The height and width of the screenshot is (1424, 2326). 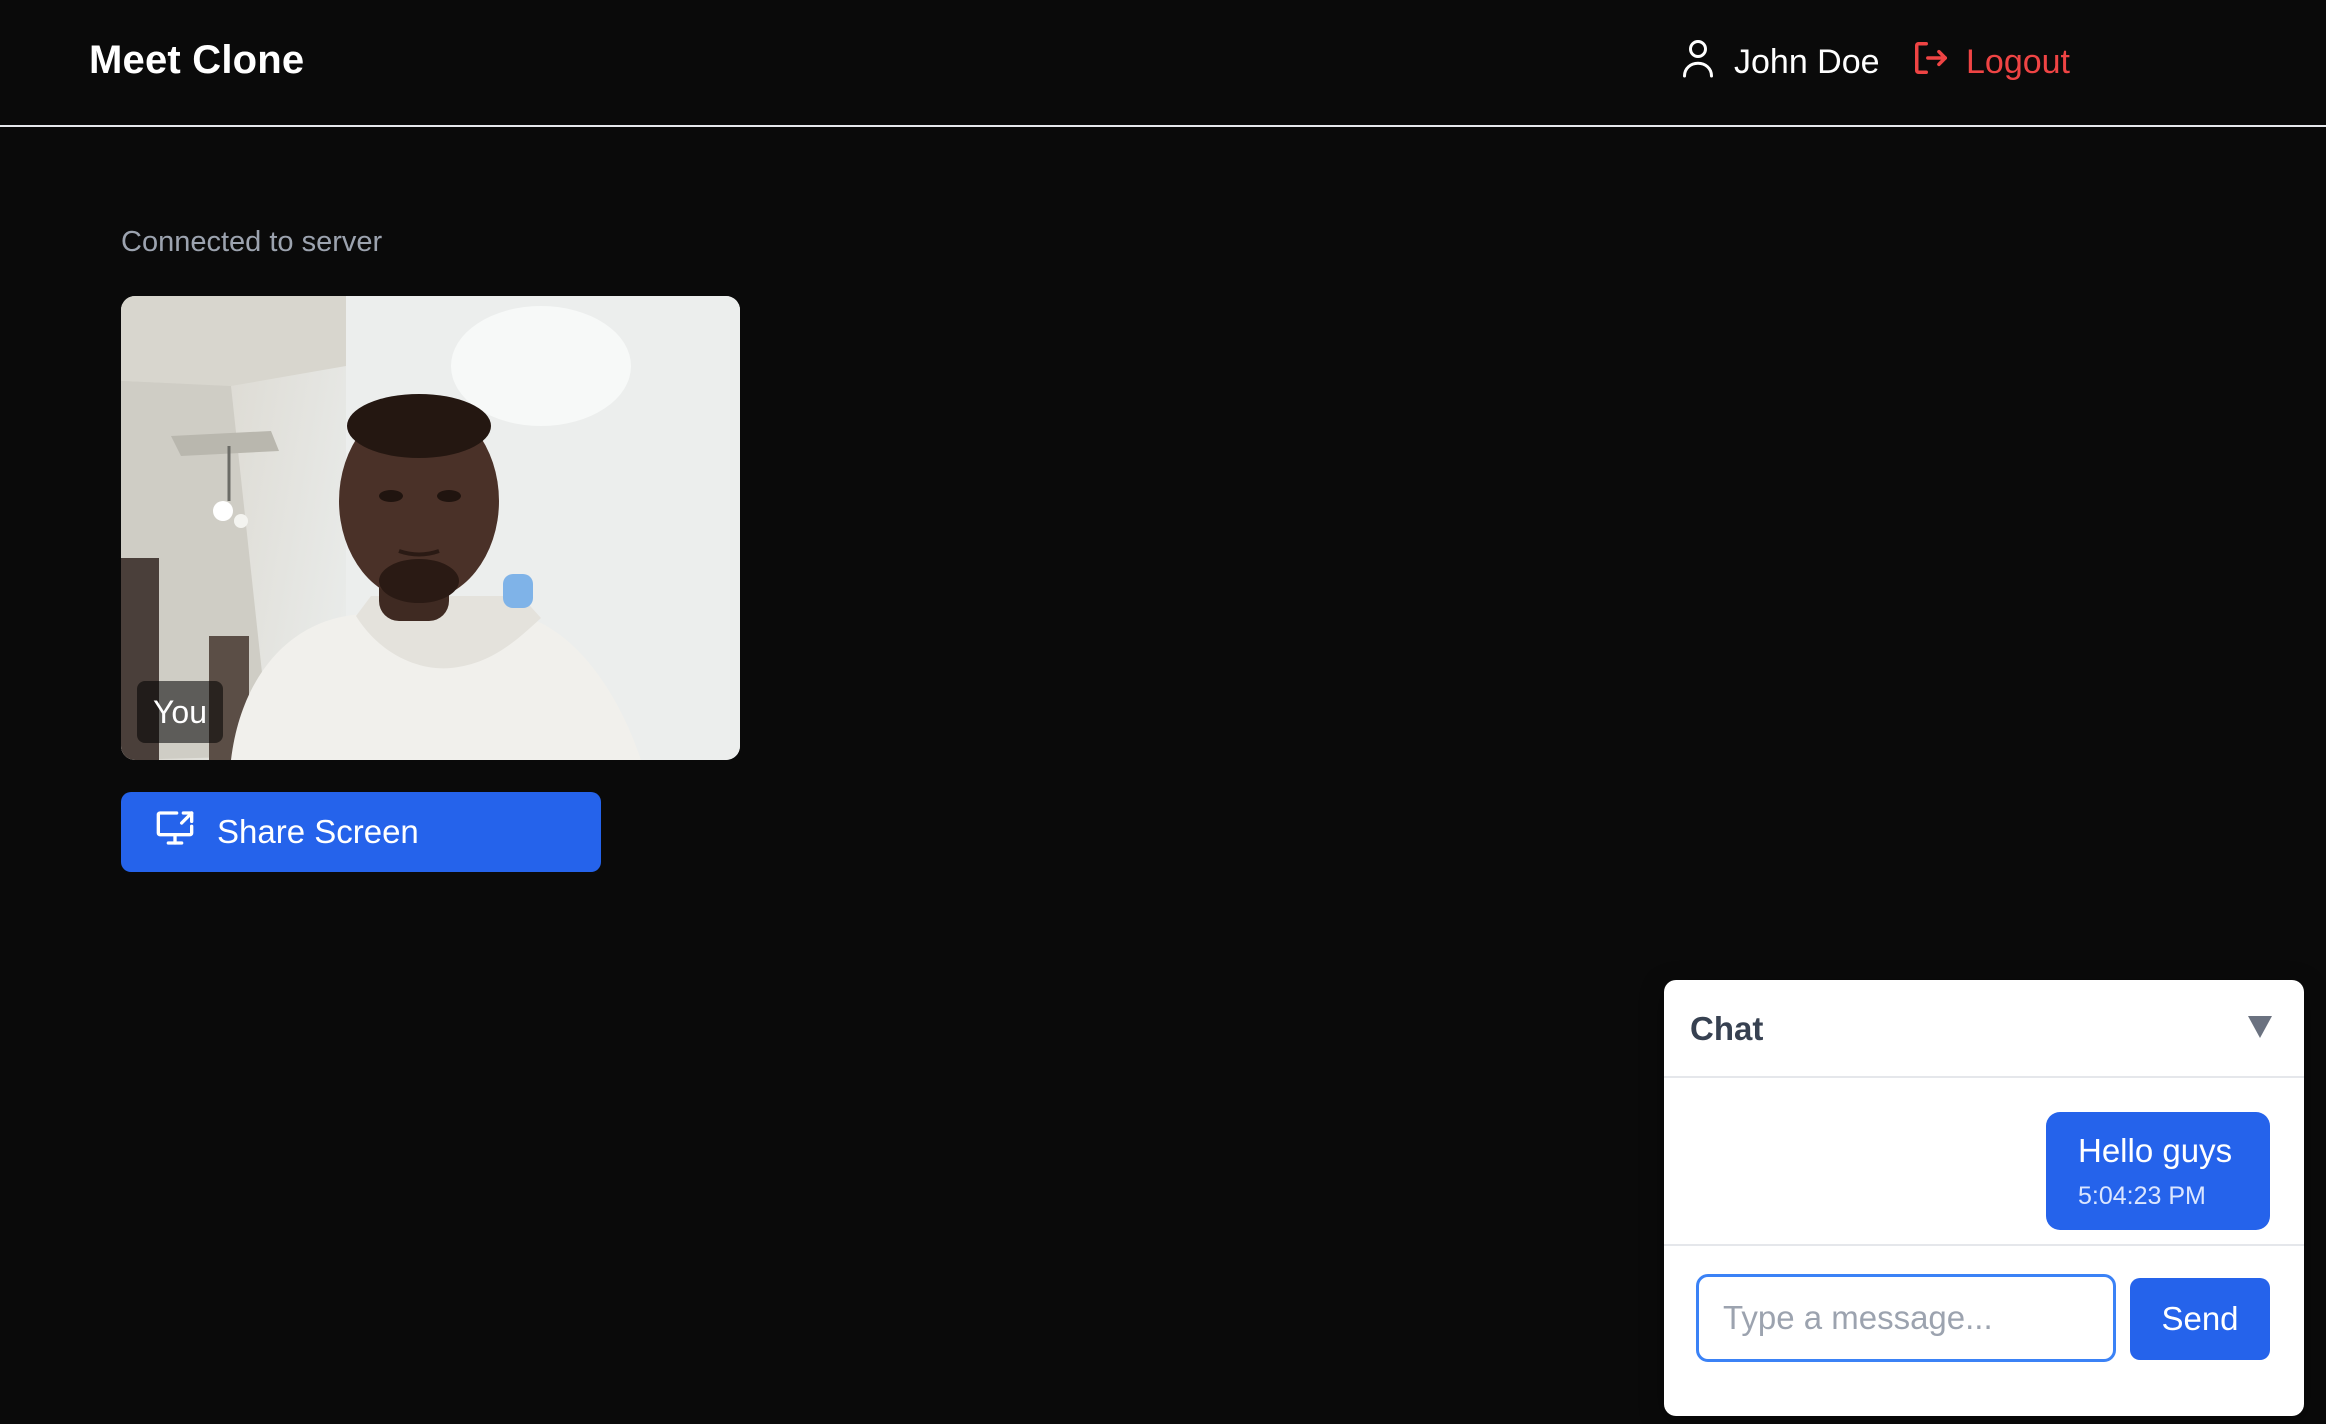 What do you see at coordinates (252, 242) in the screenshot?
I see `connection-status: Connected to server` at bounding box center [252, 242].